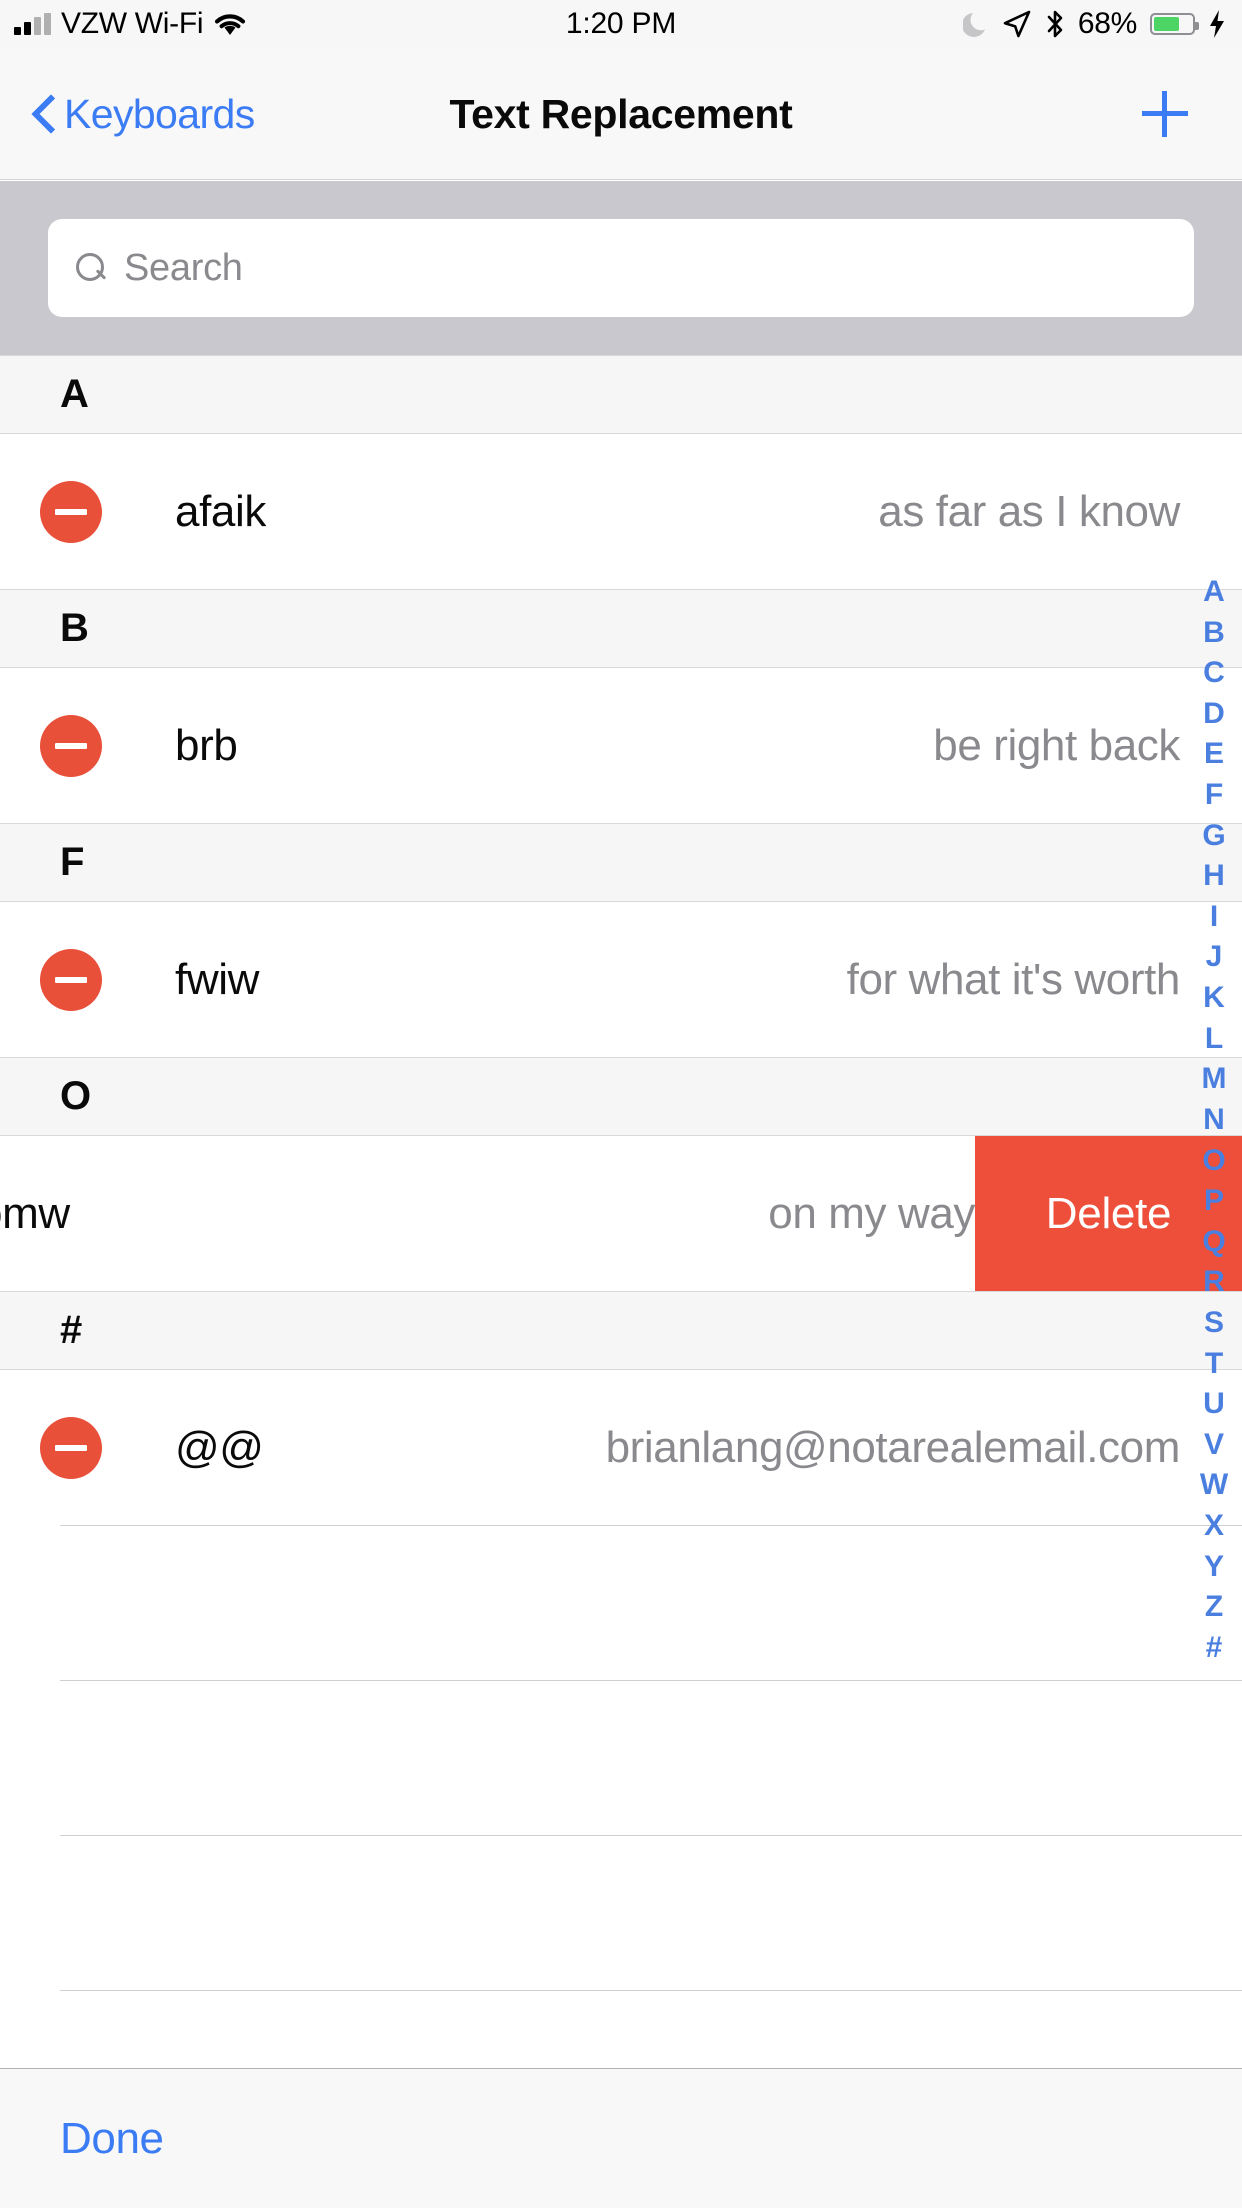 The image size is (1242, 2208). I want to click on index-letter: M, so click(1214, 1079).